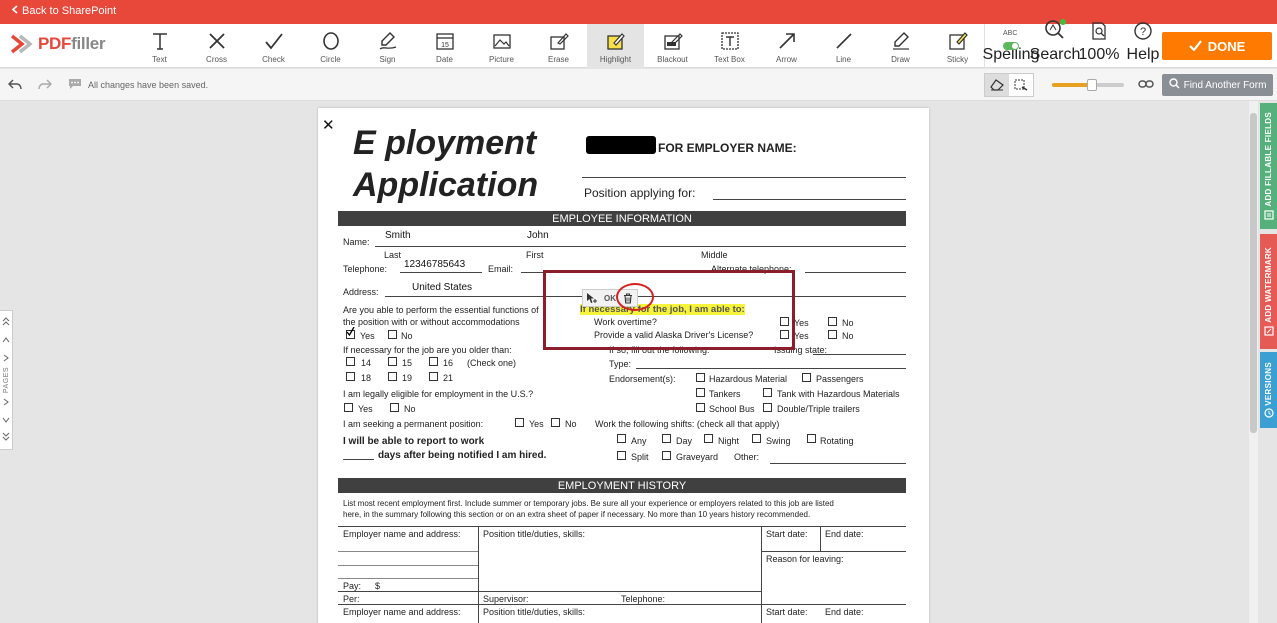  What do you see at coordinates (958, 41) in the screenshot?
I see `sticky-icon` at bounding box center [958, 41].